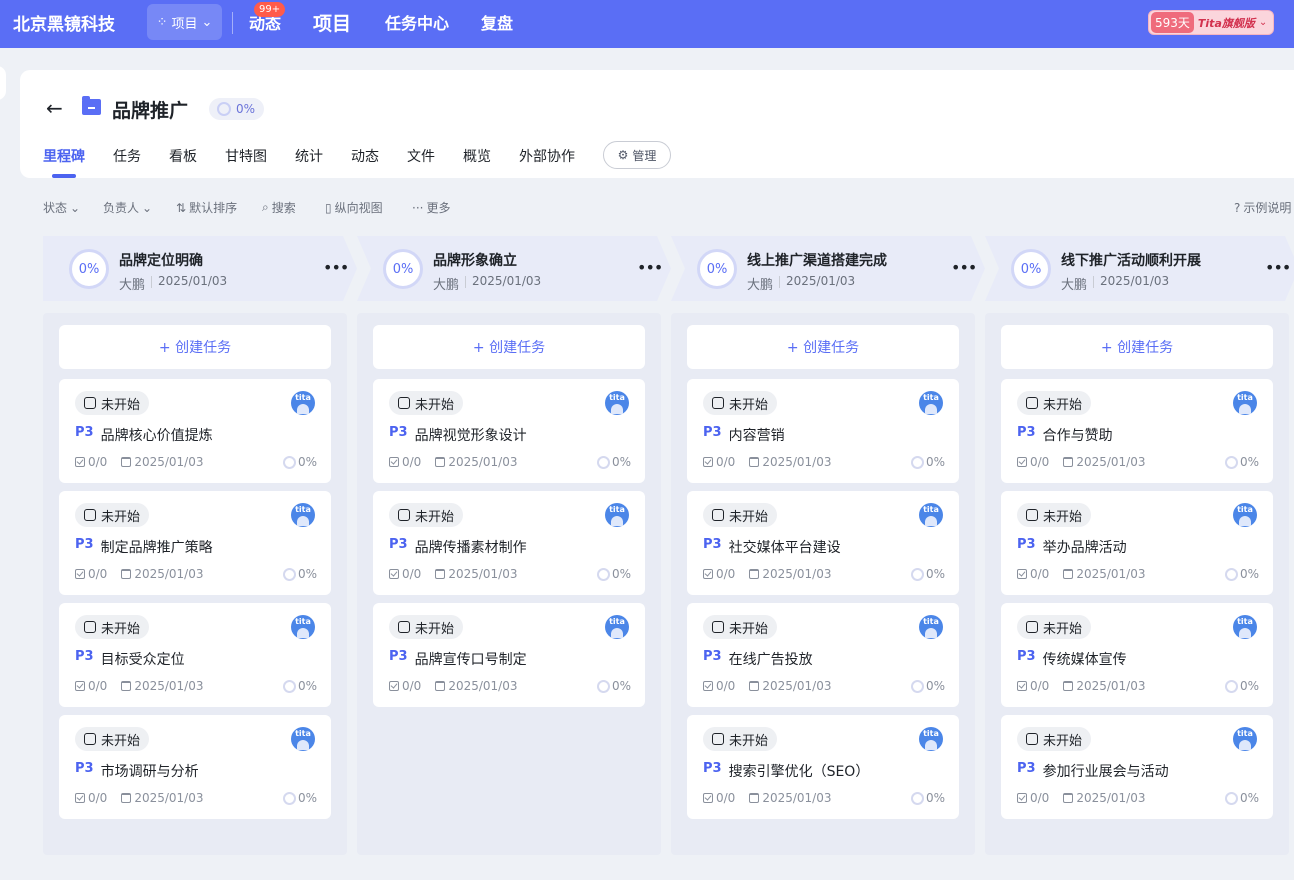  I want to click on task-card: 未开始 tita P3 品牌宣传口号制定 0/0 2025/01/03 0%, so click(509, 655).